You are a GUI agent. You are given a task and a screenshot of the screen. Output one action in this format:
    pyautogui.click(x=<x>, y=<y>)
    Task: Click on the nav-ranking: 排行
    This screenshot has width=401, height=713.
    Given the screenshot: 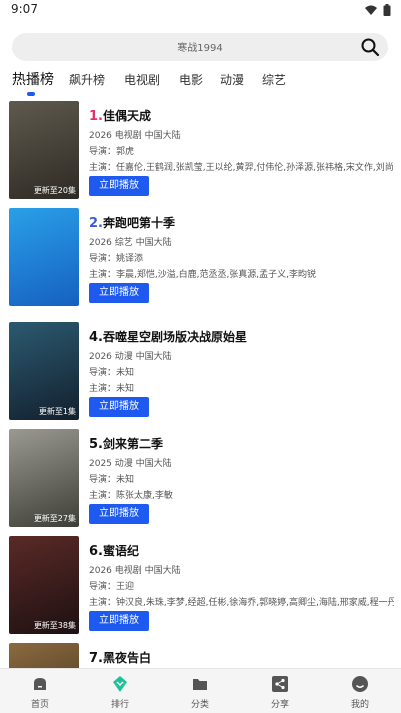 What is the action you would take?
    pyautogui.click(x=120, y=691)
    